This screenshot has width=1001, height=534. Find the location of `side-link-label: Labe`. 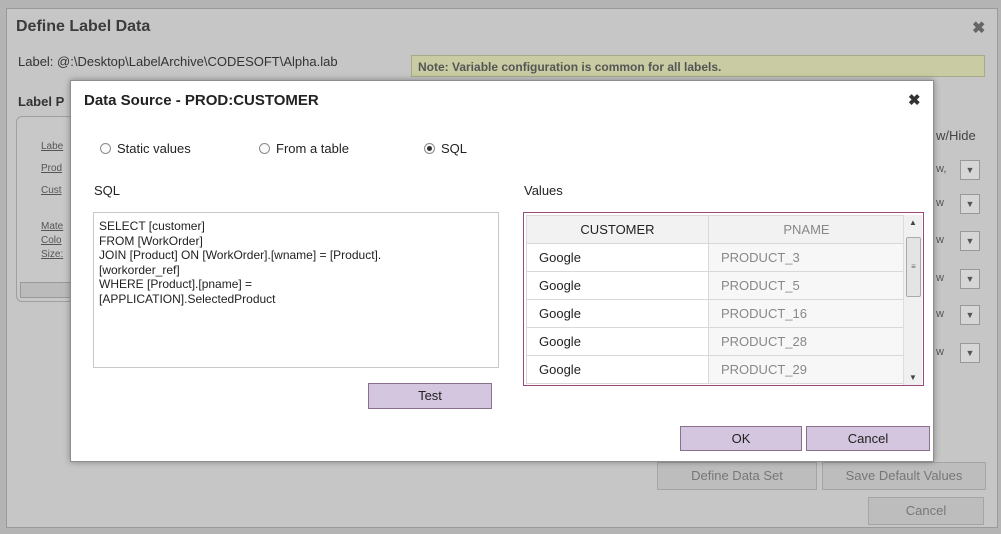

side-link-label: Labe is located at coordinates (52, 146).